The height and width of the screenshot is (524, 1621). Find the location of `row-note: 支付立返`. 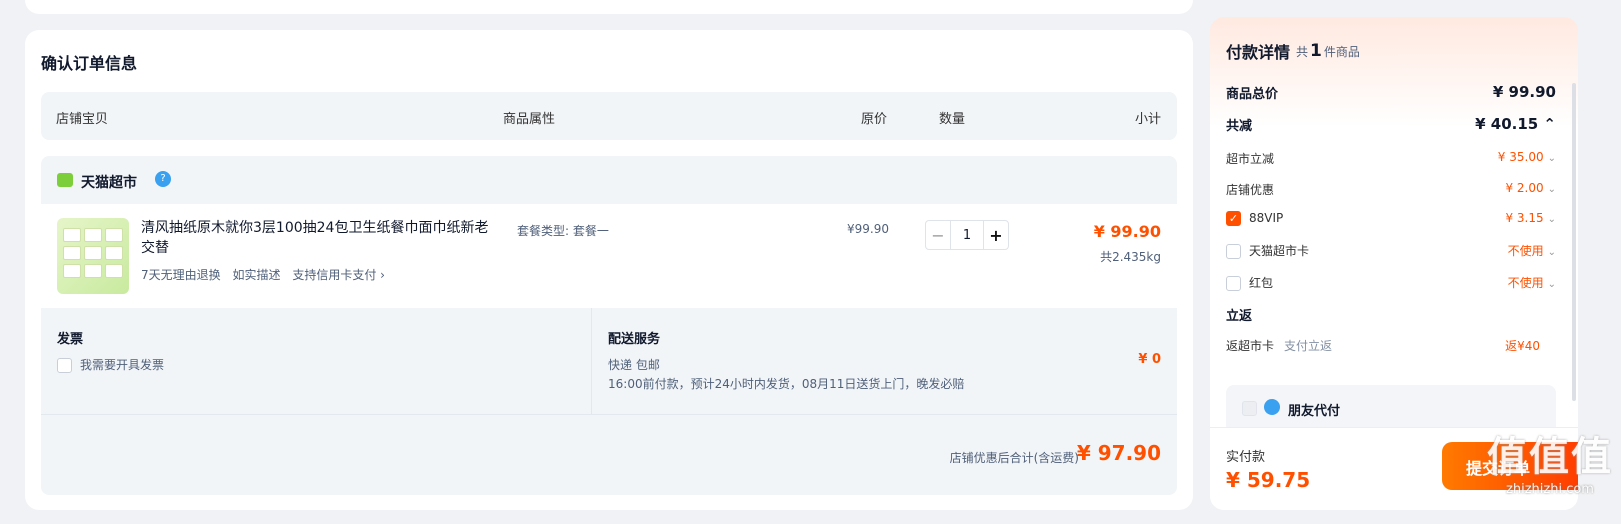

row-note: 支付立返 is located at coordinates (1308, 346).